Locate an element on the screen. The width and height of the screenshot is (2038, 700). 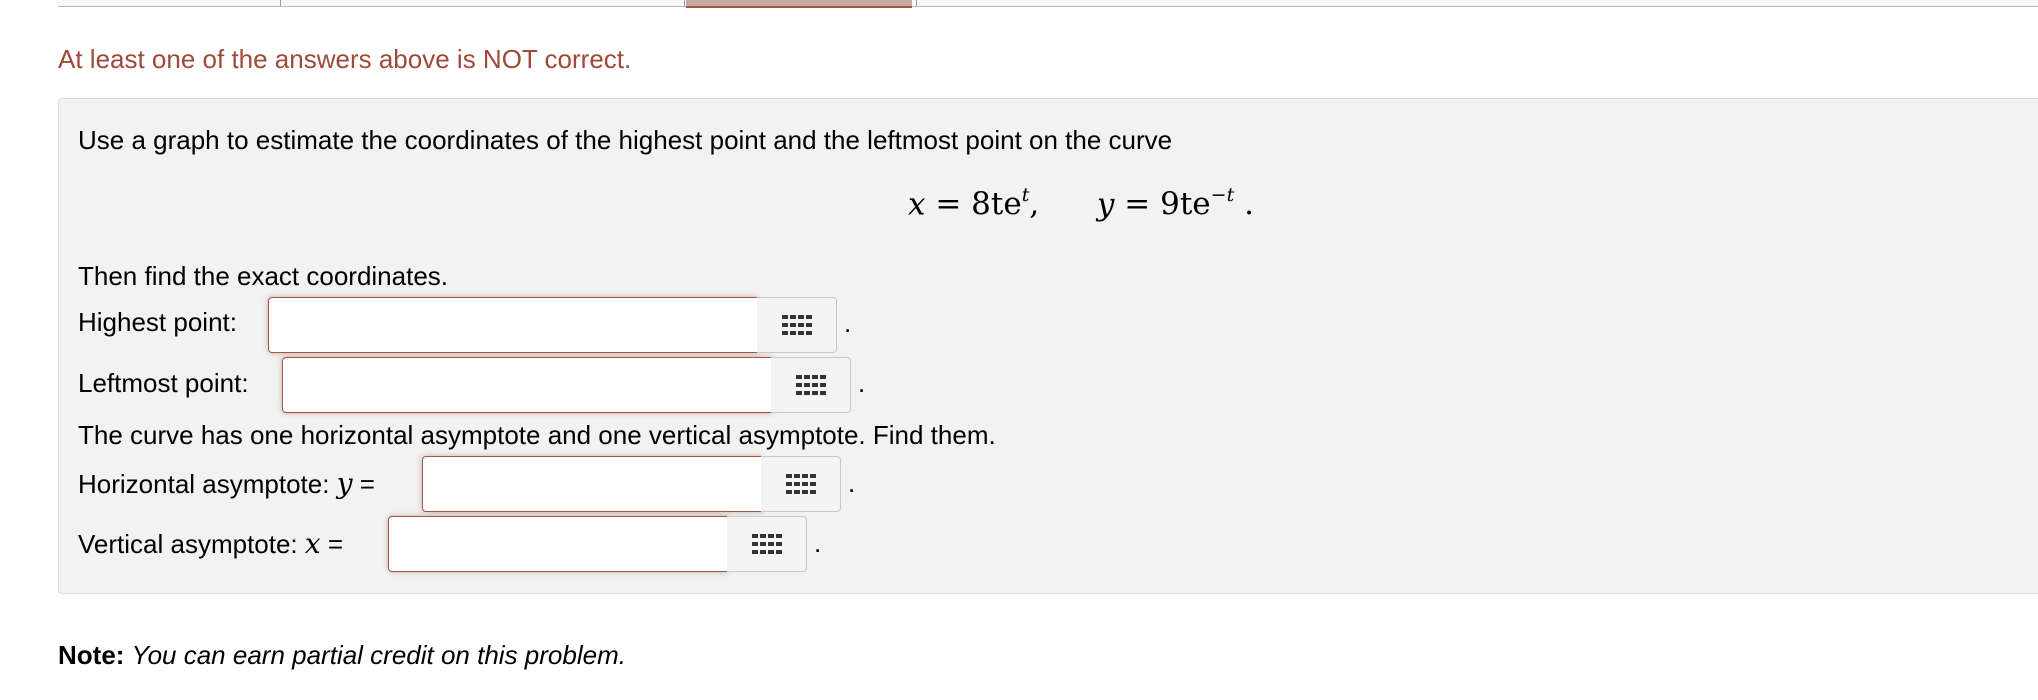
x-variable: x is located at coordinates (917, 204).